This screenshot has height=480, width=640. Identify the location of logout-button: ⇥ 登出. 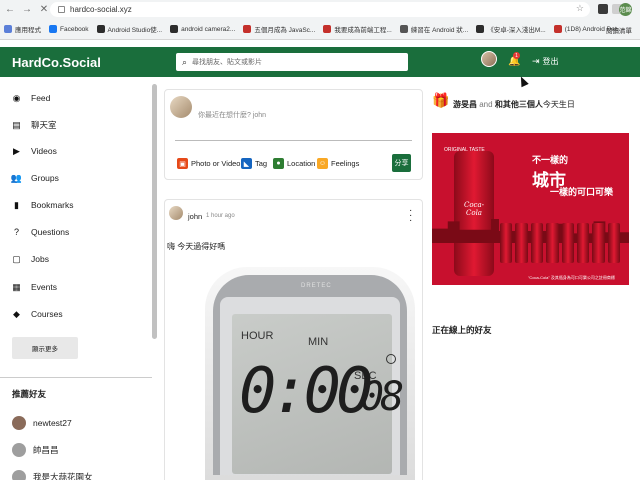
(545, 61).